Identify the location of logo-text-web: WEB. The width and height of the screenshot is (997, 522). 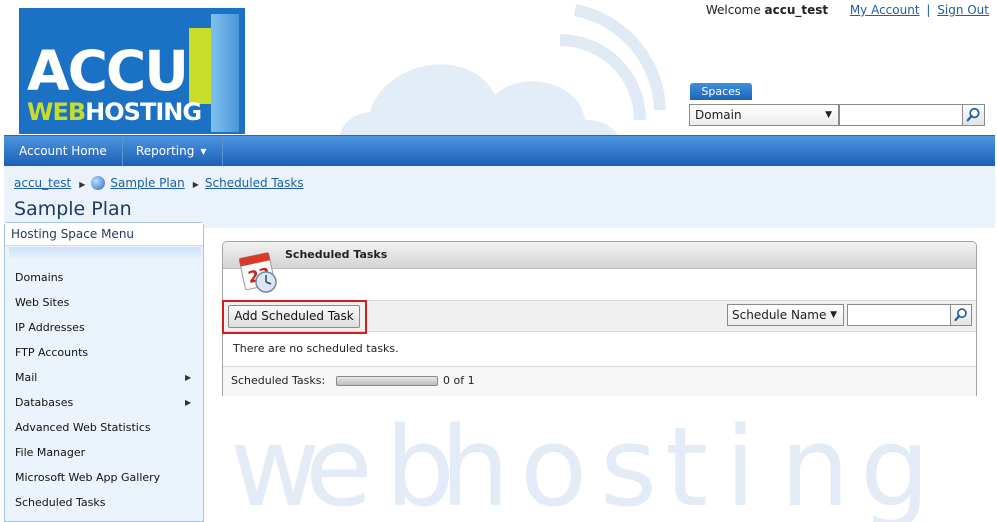
(56, 112).